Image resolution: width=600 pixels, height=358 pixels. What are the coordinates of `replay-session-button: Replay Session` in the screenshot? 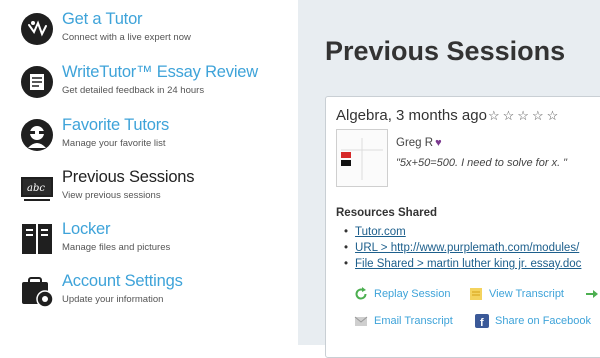 It's located at (402, 294).